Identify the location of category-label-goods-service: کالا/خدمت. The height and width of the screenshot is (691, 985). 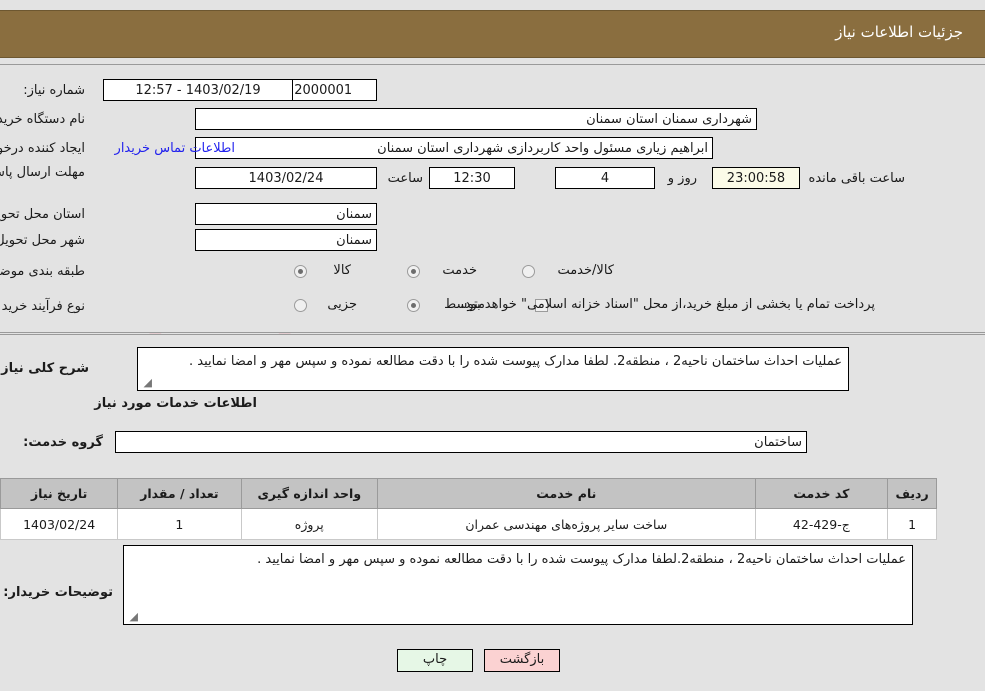
(585, 270).